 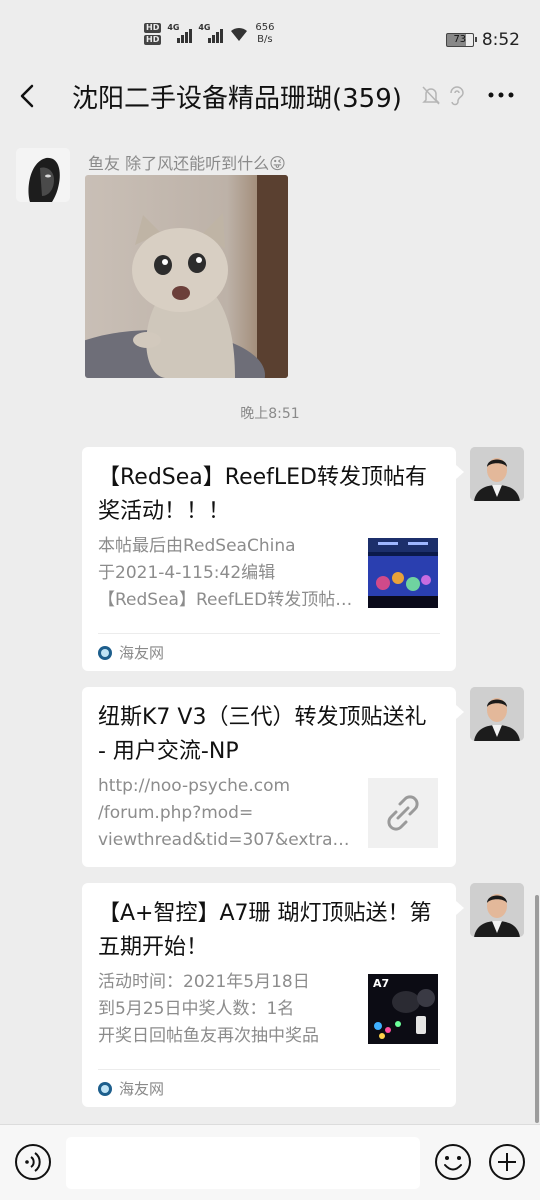 What do you see at coordinates (196, 1009) in the screenshot?
I see `card-desc-line: 到5月25日中奖人数：1名` at bounding box center [196, 1009].